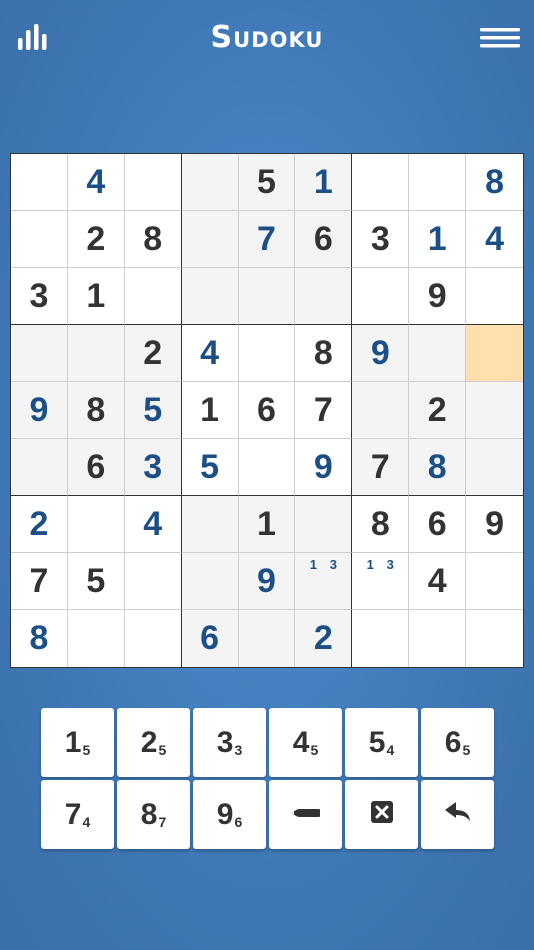  Describe the element at coordinates (267, 524) in the screenshot. I see `board-cell-r7-c5: 1` at that location.